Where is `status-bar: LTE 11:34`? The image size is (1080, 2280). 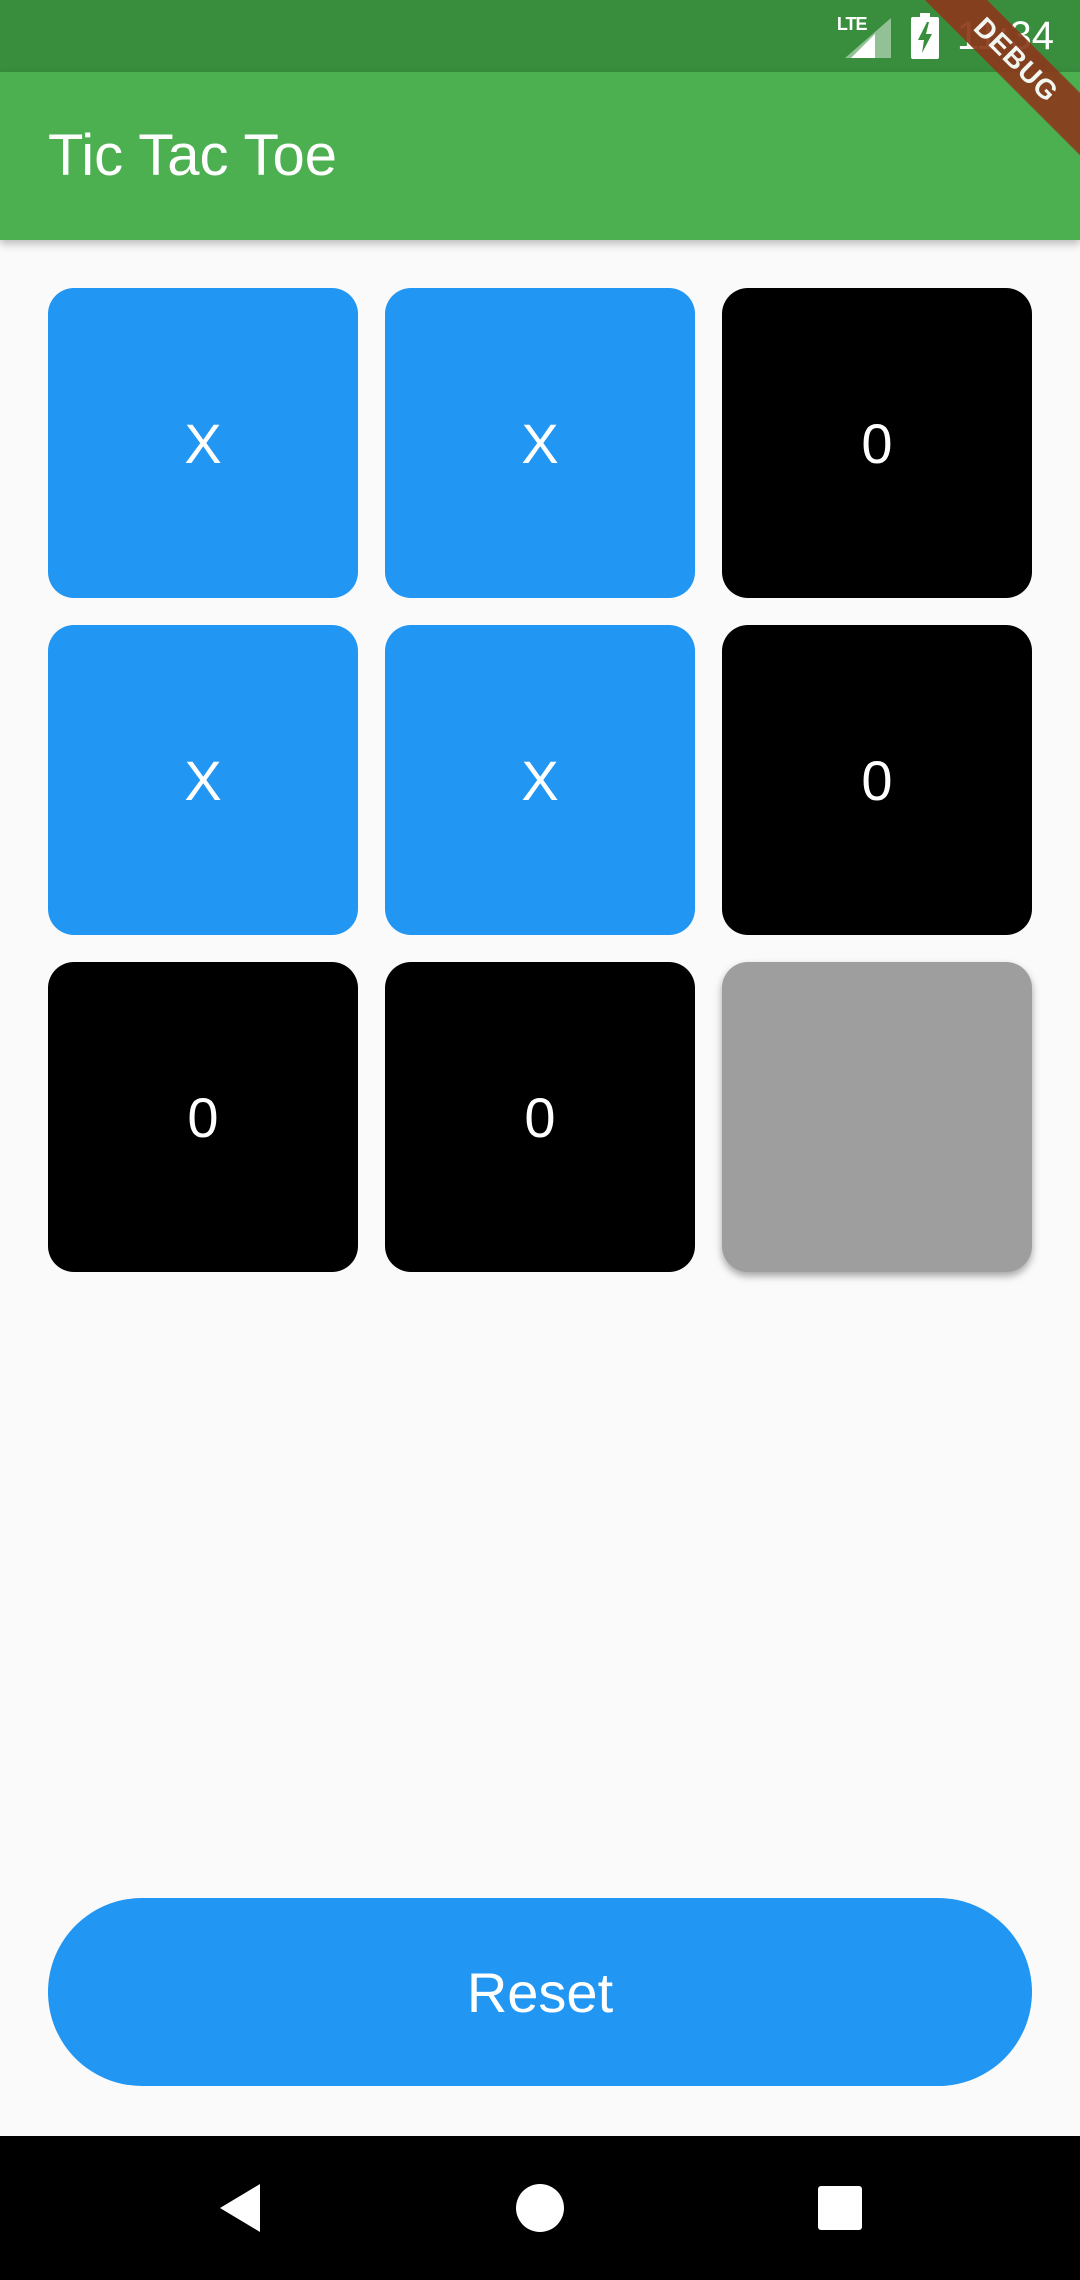
status-bar: LTE 11:34 is located at coordinates (540, 36).